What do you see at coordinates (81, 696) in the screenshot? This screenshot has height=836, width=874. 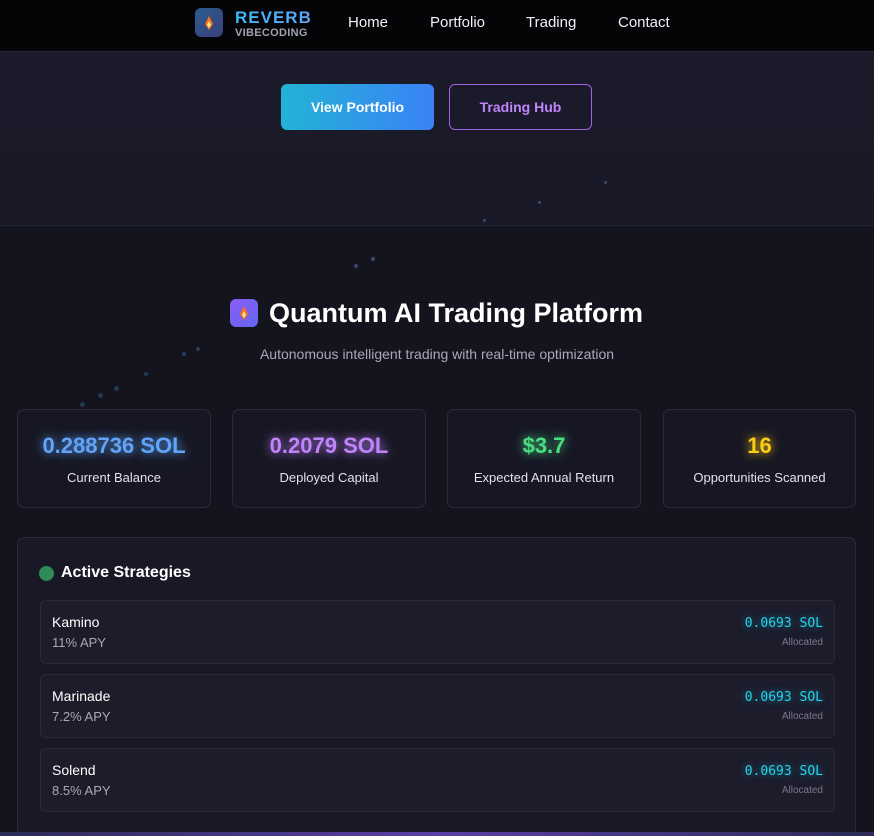 I see `strategy-name: Marinade` at bounding box center [81, 696].